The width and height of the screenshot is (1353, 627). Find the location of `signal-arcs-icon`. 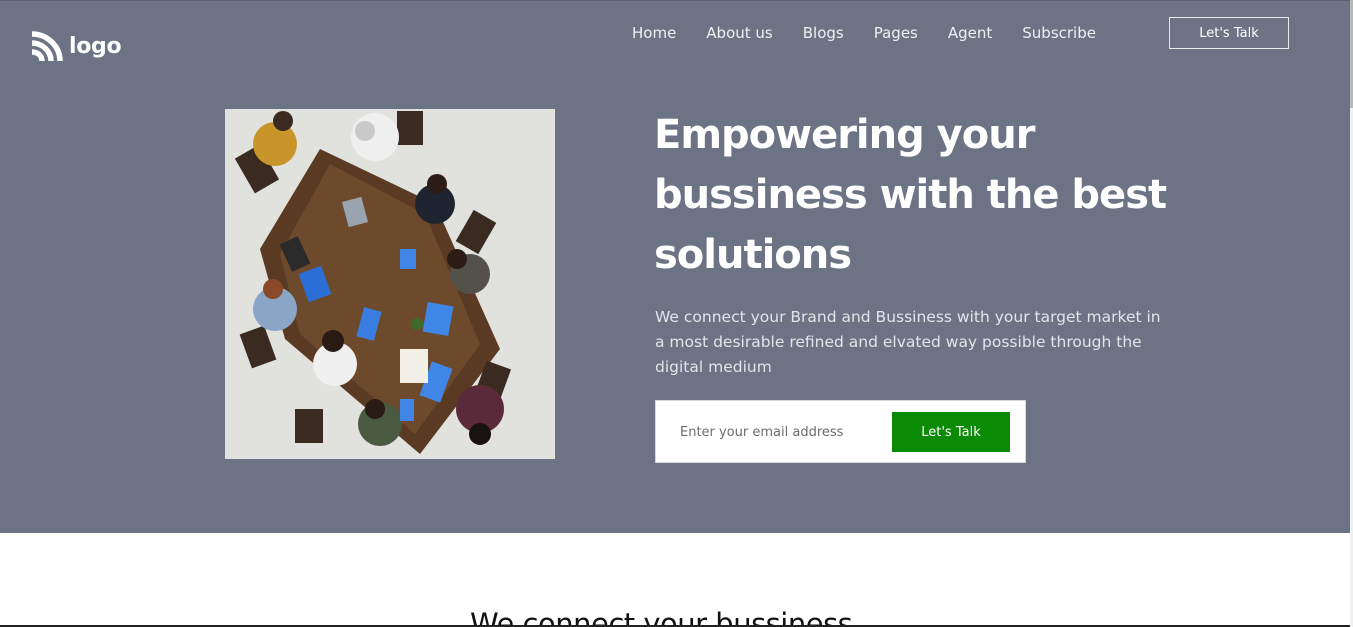

signal-arcs-icon is located at coordinates (47, 46).